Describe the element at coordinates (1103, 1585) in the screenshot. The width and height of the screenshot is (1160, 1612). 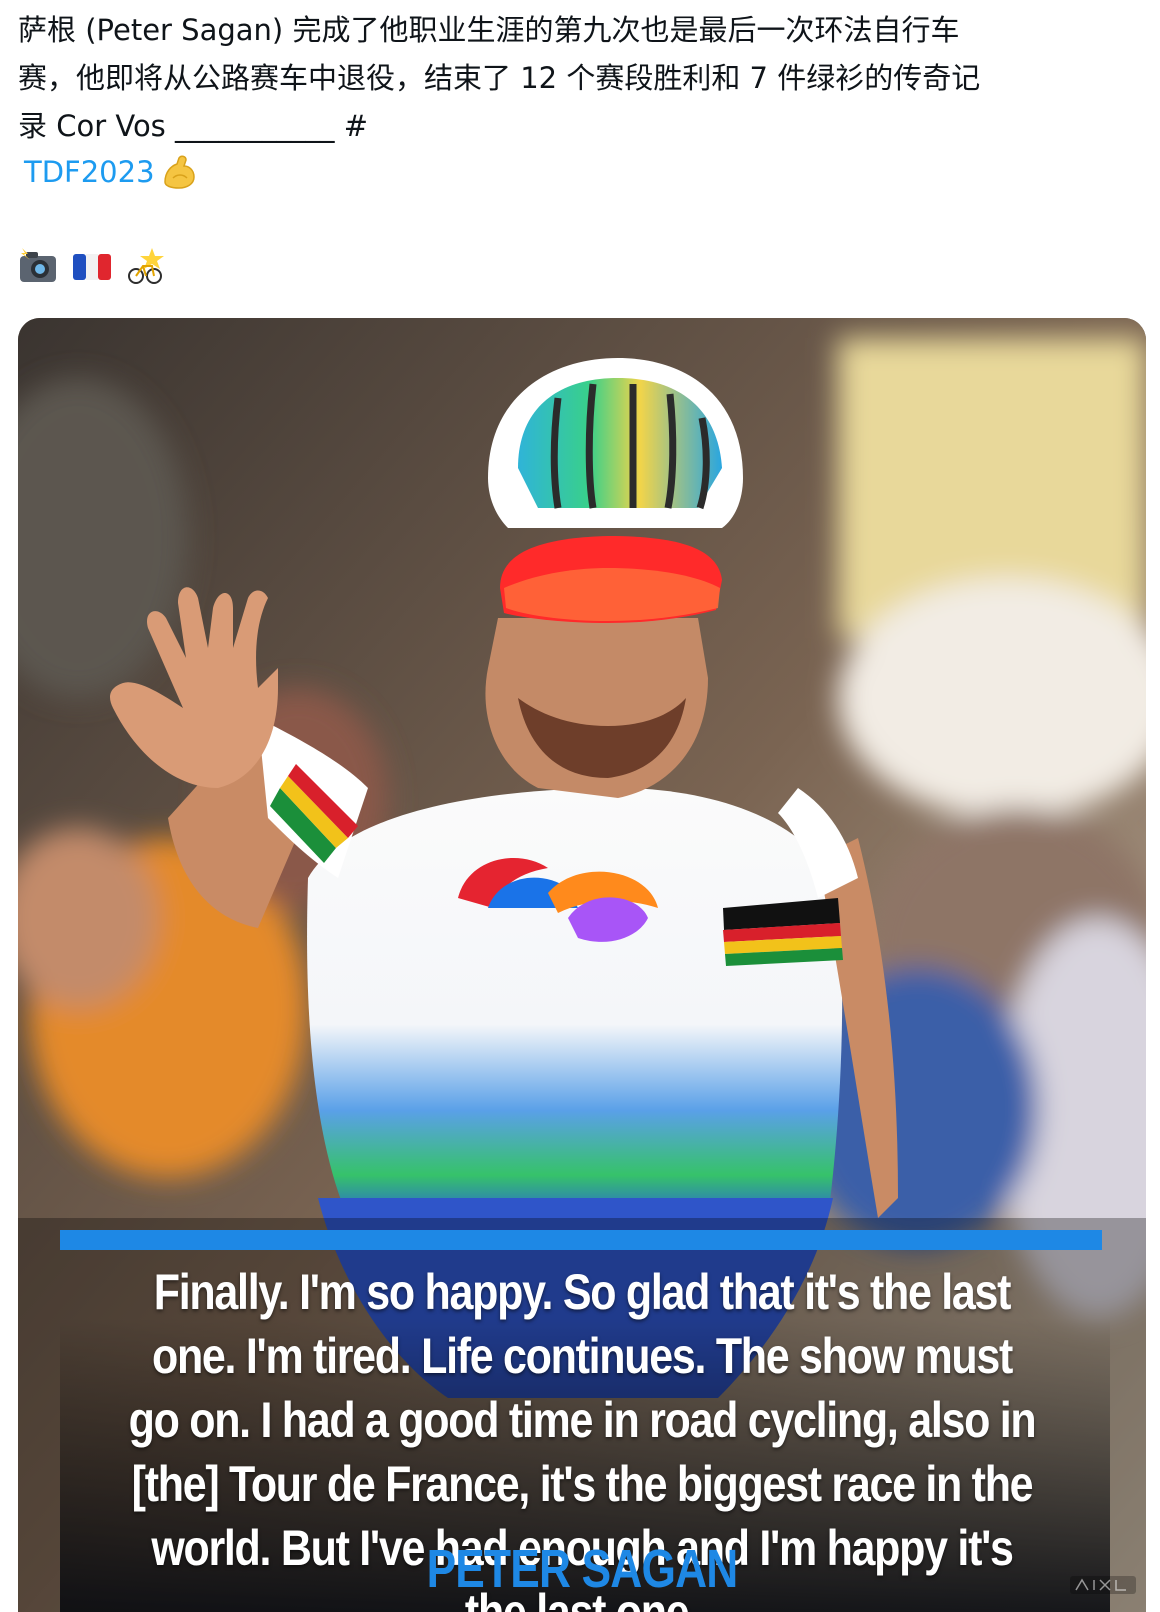
I see `image-watermark` at that location.